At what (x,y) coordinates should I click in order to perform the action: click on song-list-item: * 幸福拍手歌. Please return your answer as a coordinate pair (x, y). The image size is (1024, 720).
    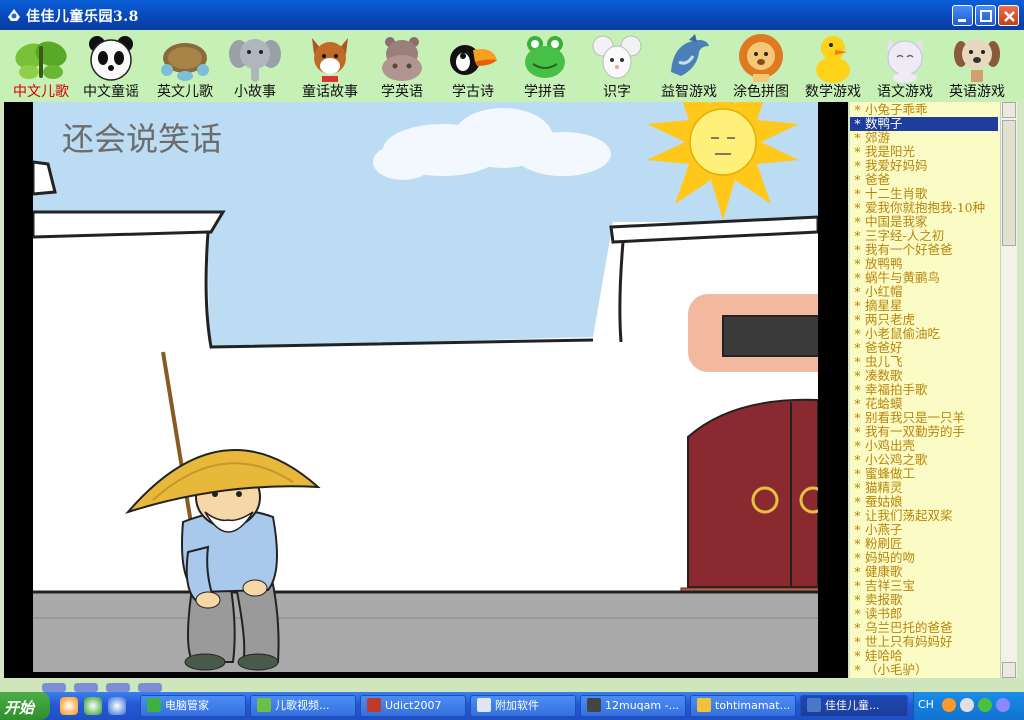
    Looking at the image, I should click on (924, 390).